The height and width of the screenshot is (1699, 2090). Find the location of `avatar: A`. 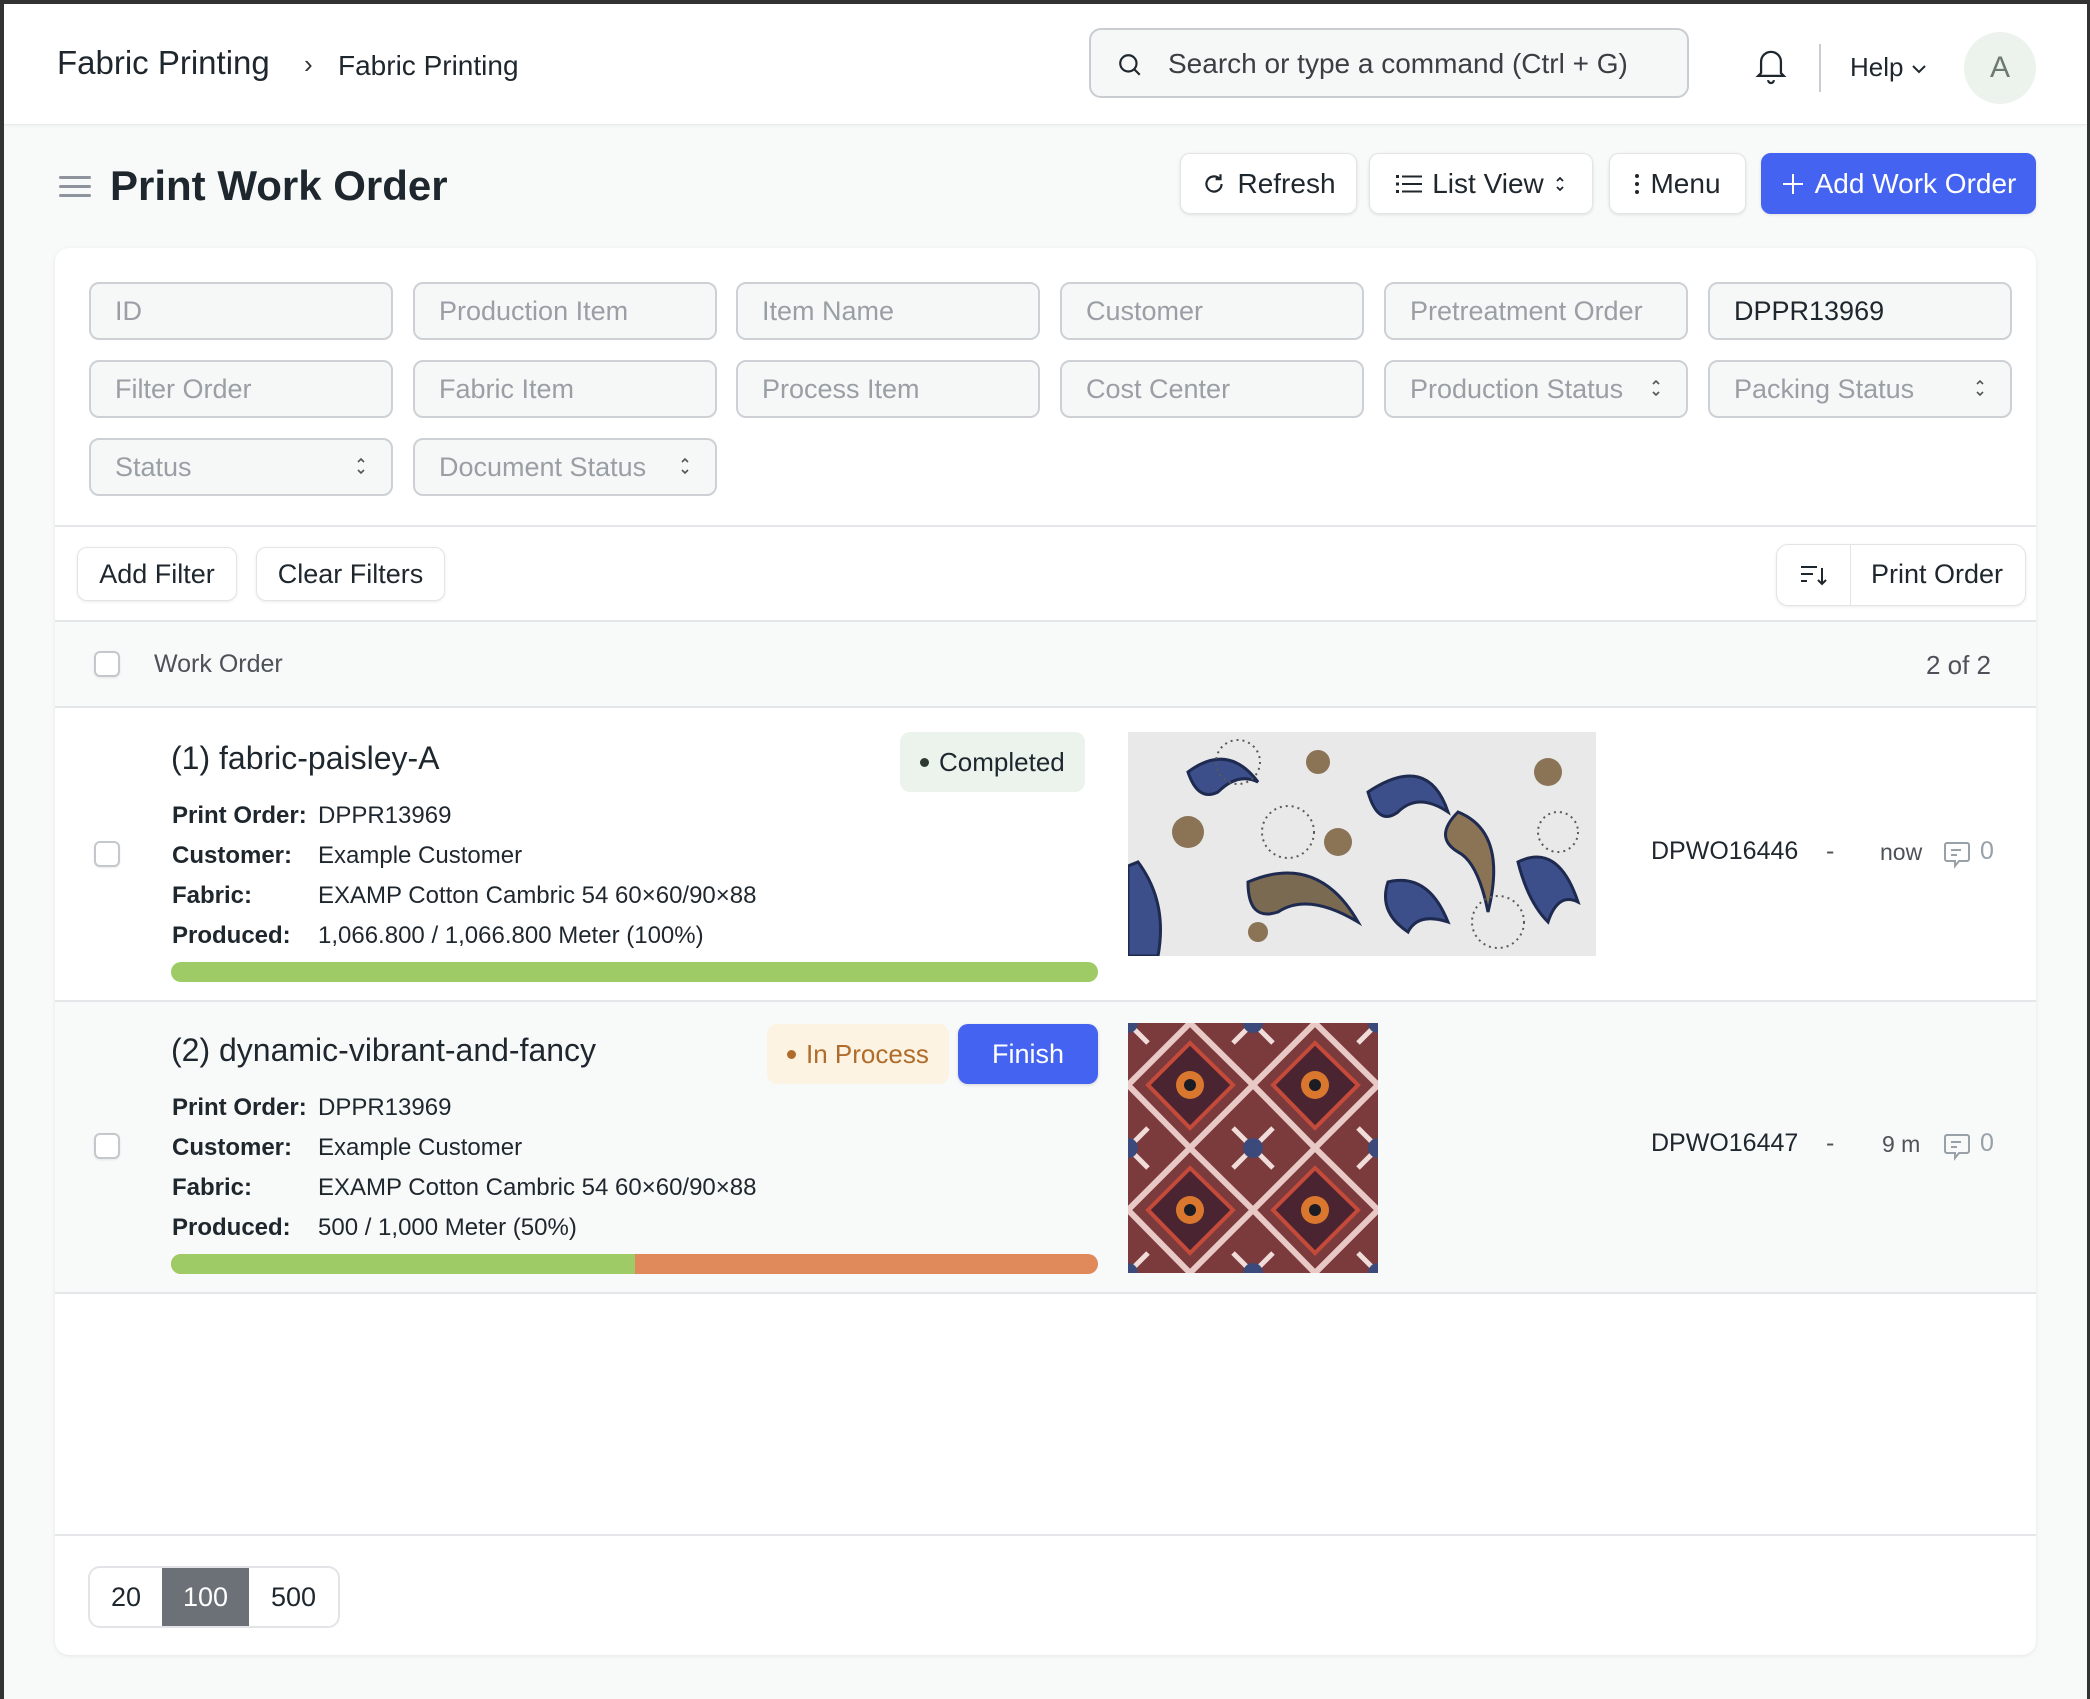

avatar: A is located at coordinates (2000, 68).